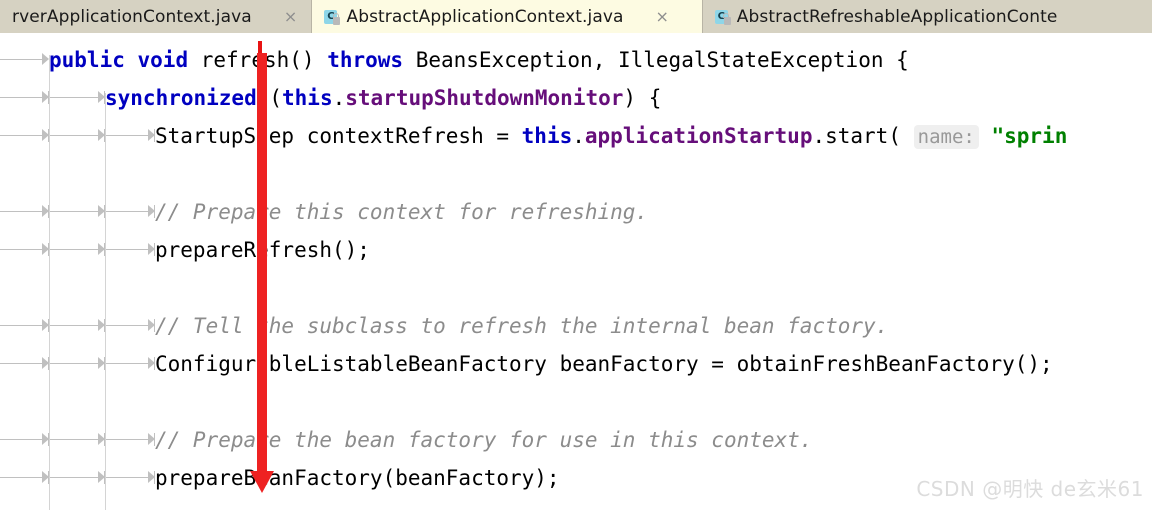 The height and width of the screenshot is (510, 1152). Describe the element at coordinates (485, 16) in the screenshot. I see `editor-tab-label: AbstractApplicationContext.java` at that location.